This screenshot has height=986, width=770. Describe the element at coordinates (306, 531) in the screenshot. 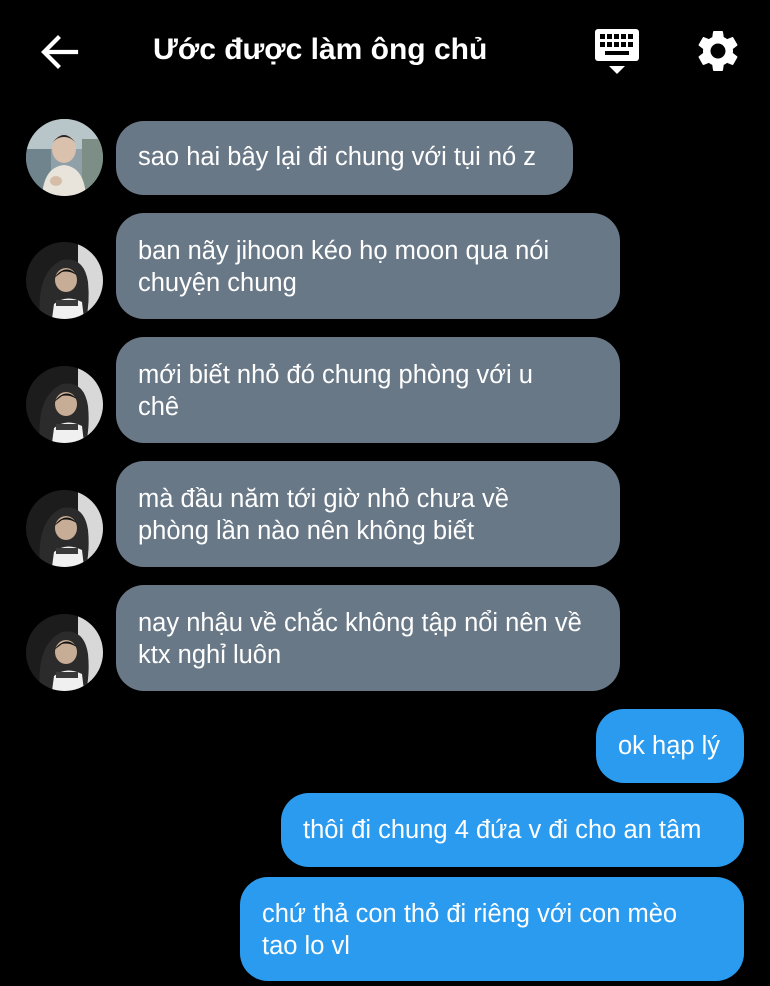

I see `message-text: phòng lần nào nên không biết` at that location.